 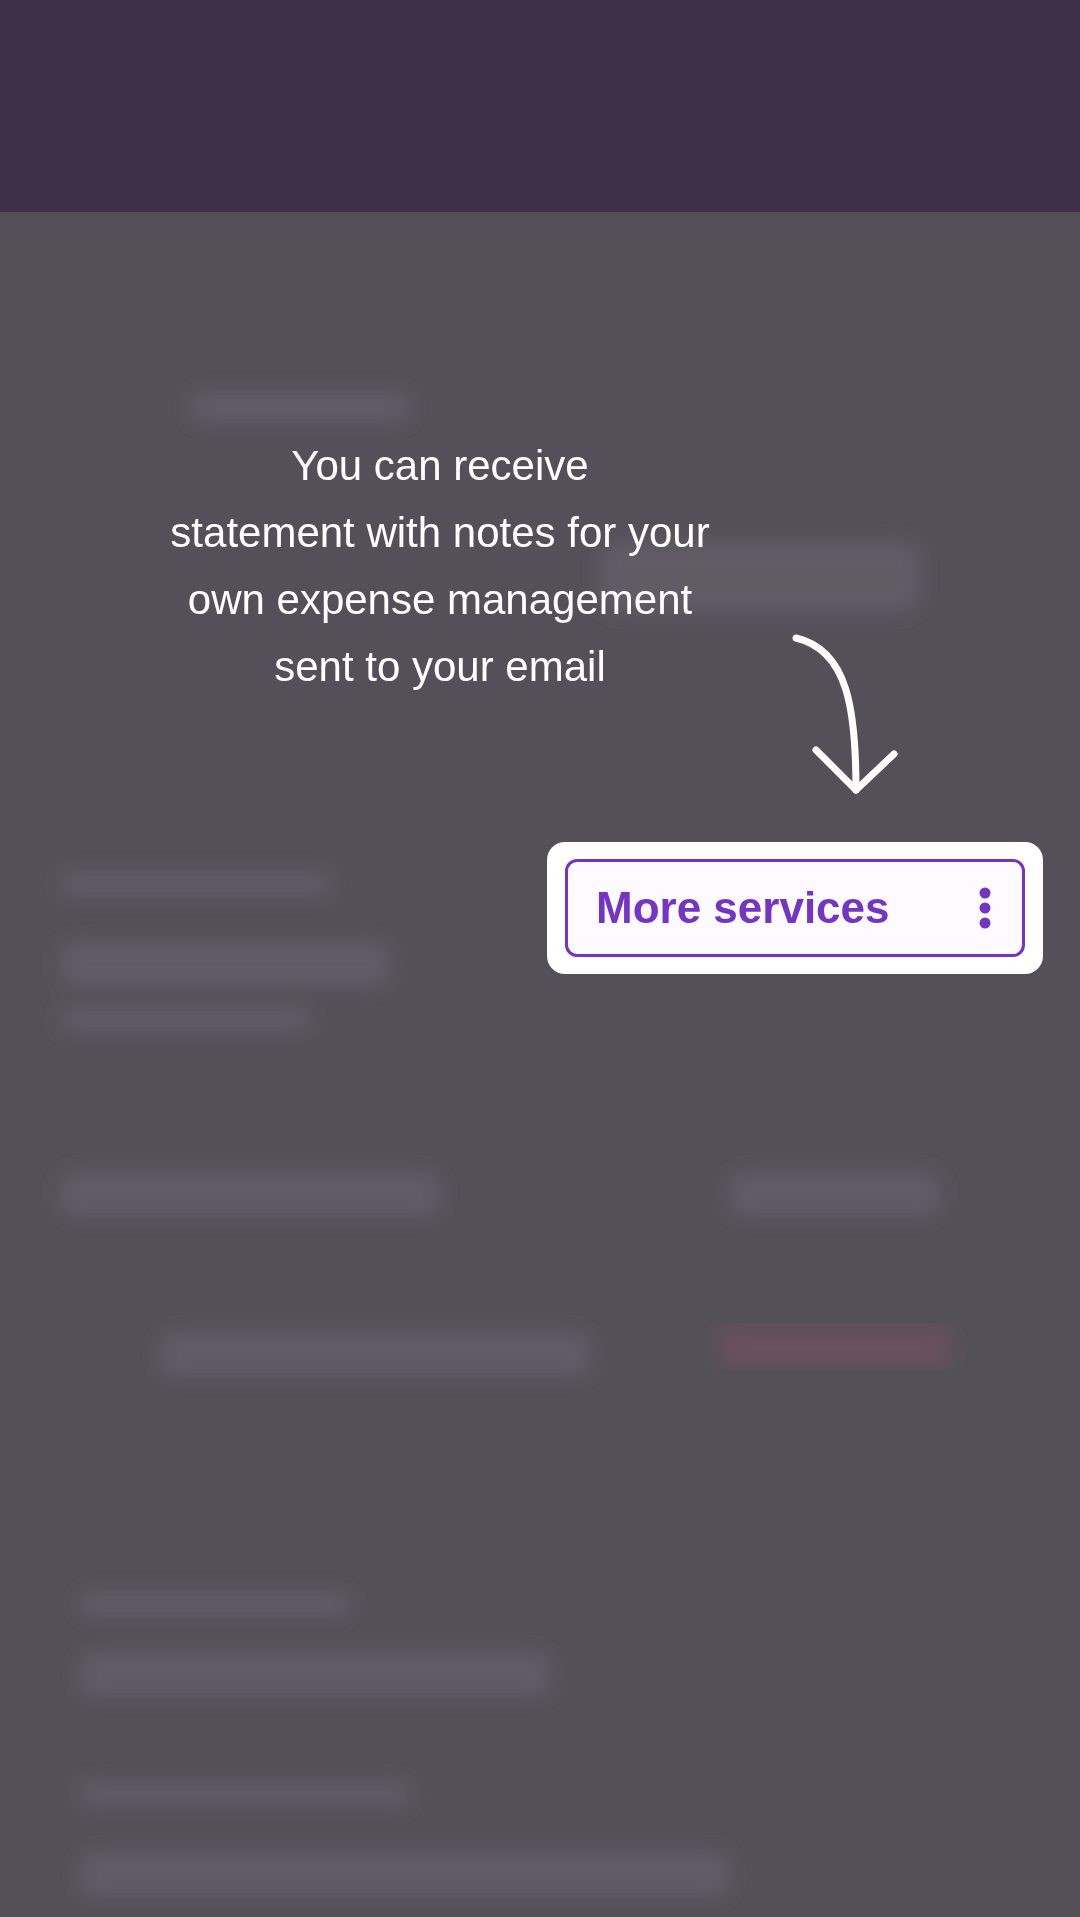 What do you see at coordinates (440, 566) in the screenshot?
I see `tip-text: You can receive statement with notes for your own expense management sent to your email` at bounding box center [440, 566].